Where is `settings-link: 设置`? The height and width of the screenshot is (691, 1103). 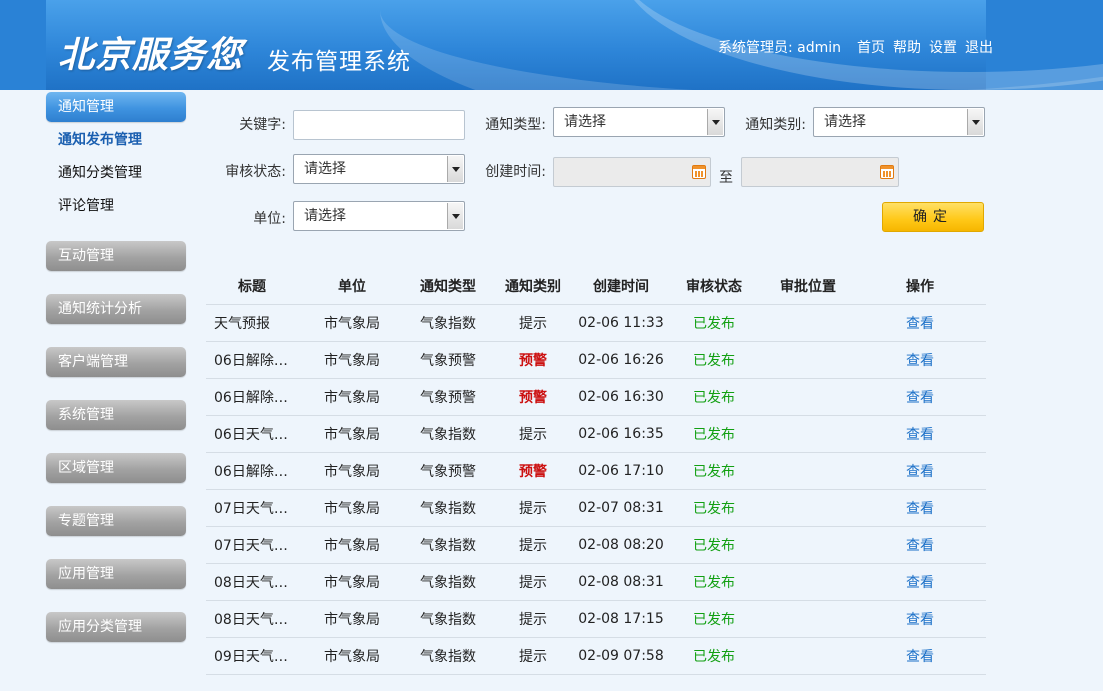
settings-link: 设置 is located at coordinates (943, 47).